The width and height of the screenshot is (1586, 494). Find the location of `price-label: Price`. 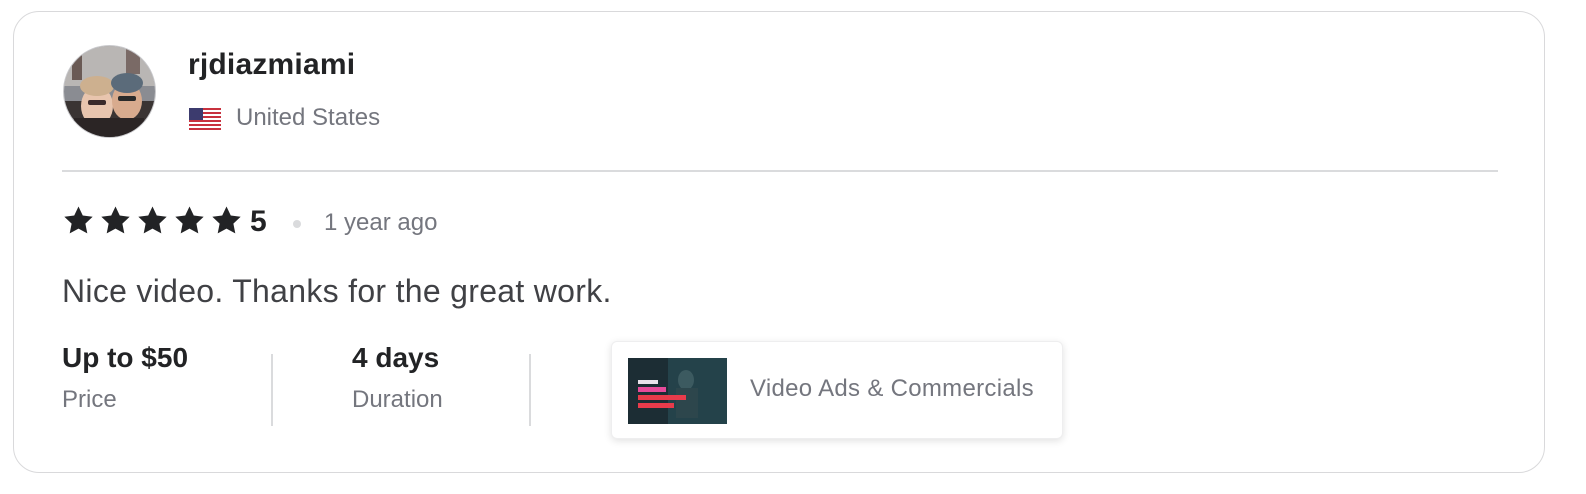

price-label: Price is located at coordinates (89, 399).